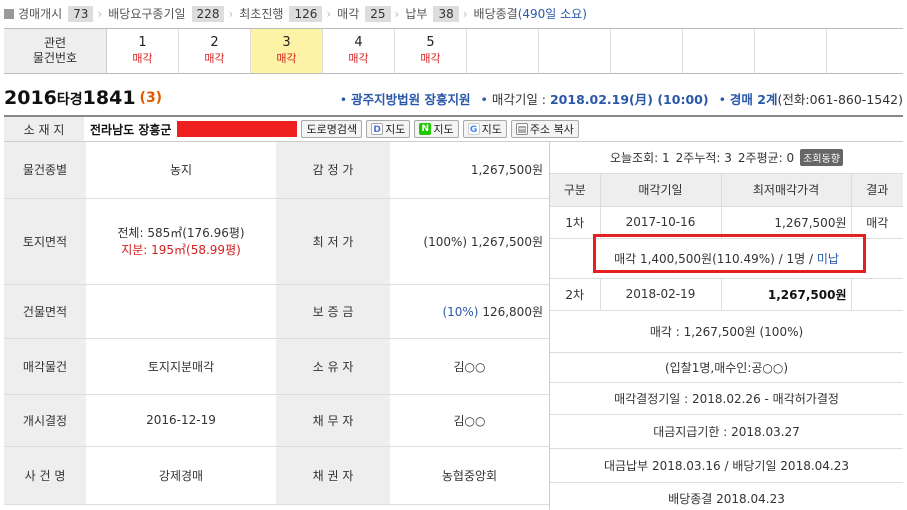  What do you see at coordinates (431, 51) in the screenshot?
I see `related-item-5: 5 매각` at bounding box center [431, 51].